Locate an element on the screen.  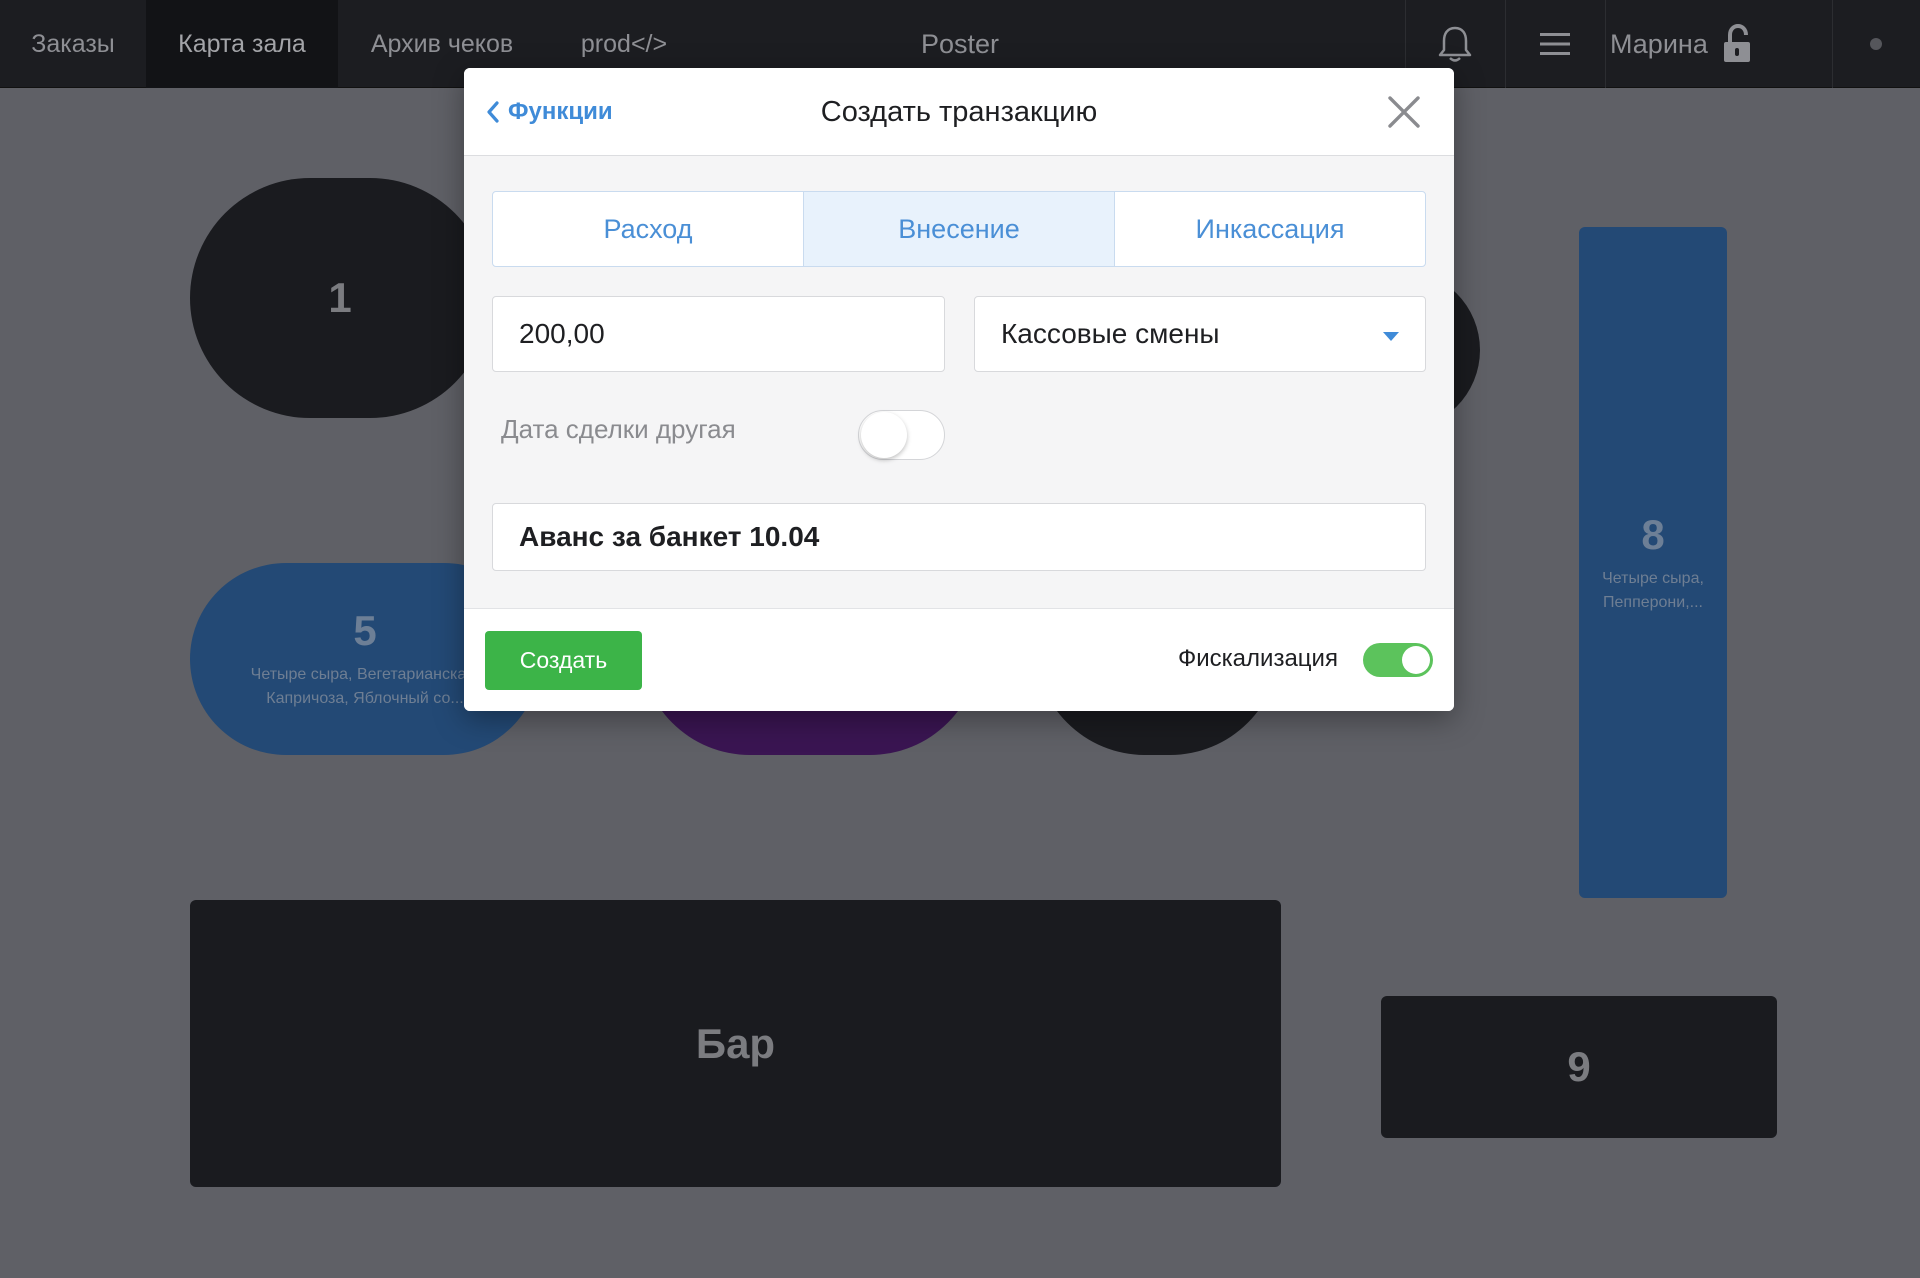
table-number: 9 is located at coordinates (1579, 1066).